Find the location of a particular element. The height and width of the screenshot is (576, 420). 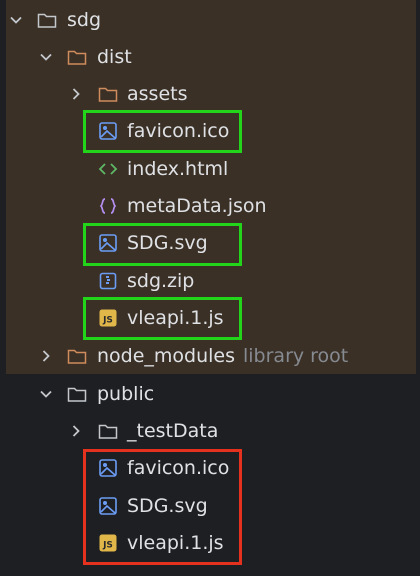

html-icon is located at coordinates (108, 169).